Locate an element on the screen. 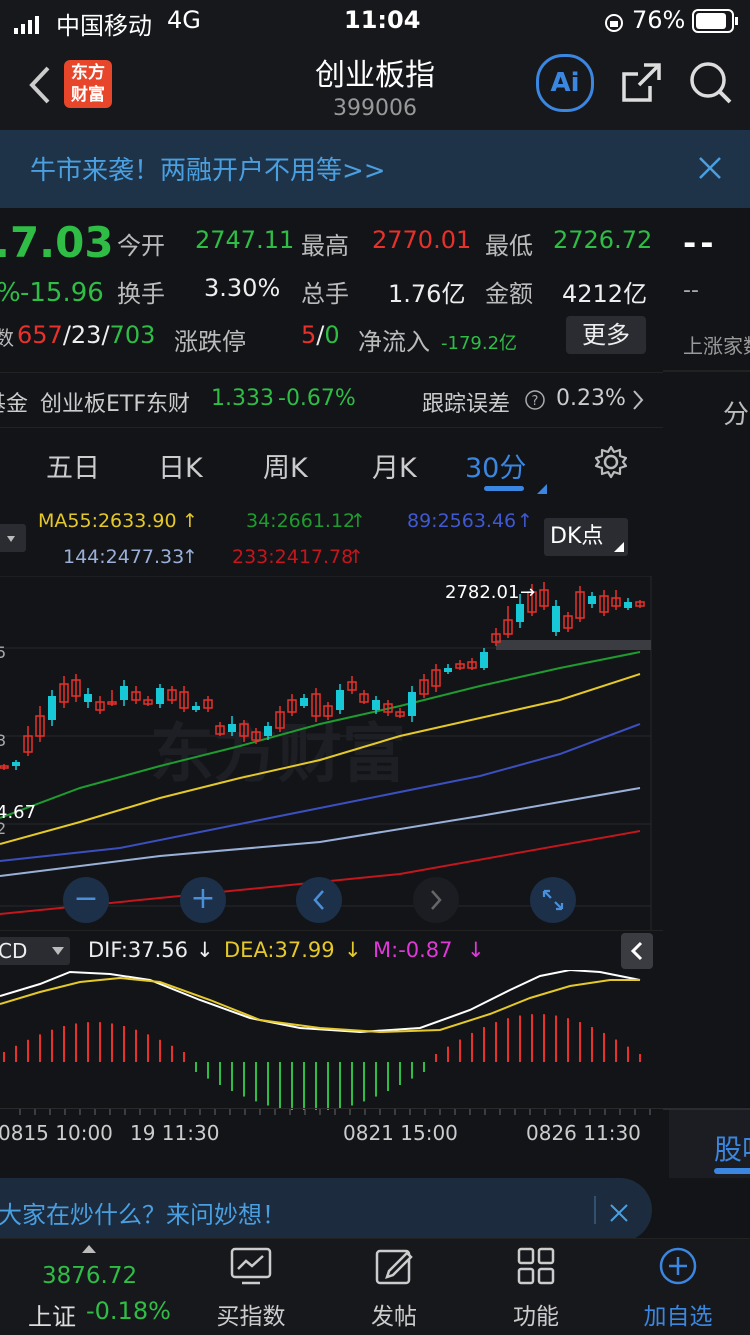 This screenshot has width=750, height=1335. active-tab-underline is located at coordinates (504, 488).